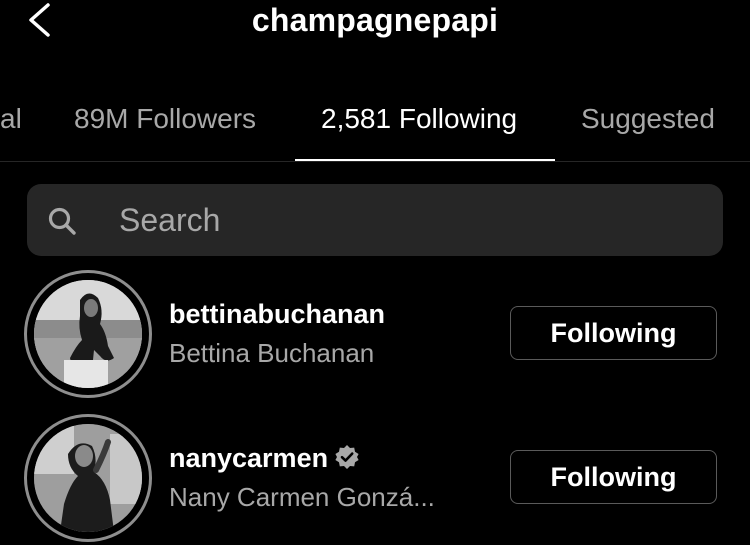 The width and height of the screenshot is (750, 545). Describe the element at coordinates (425, 160) in the screenshot. I see `active-tab-indicator` at that location.